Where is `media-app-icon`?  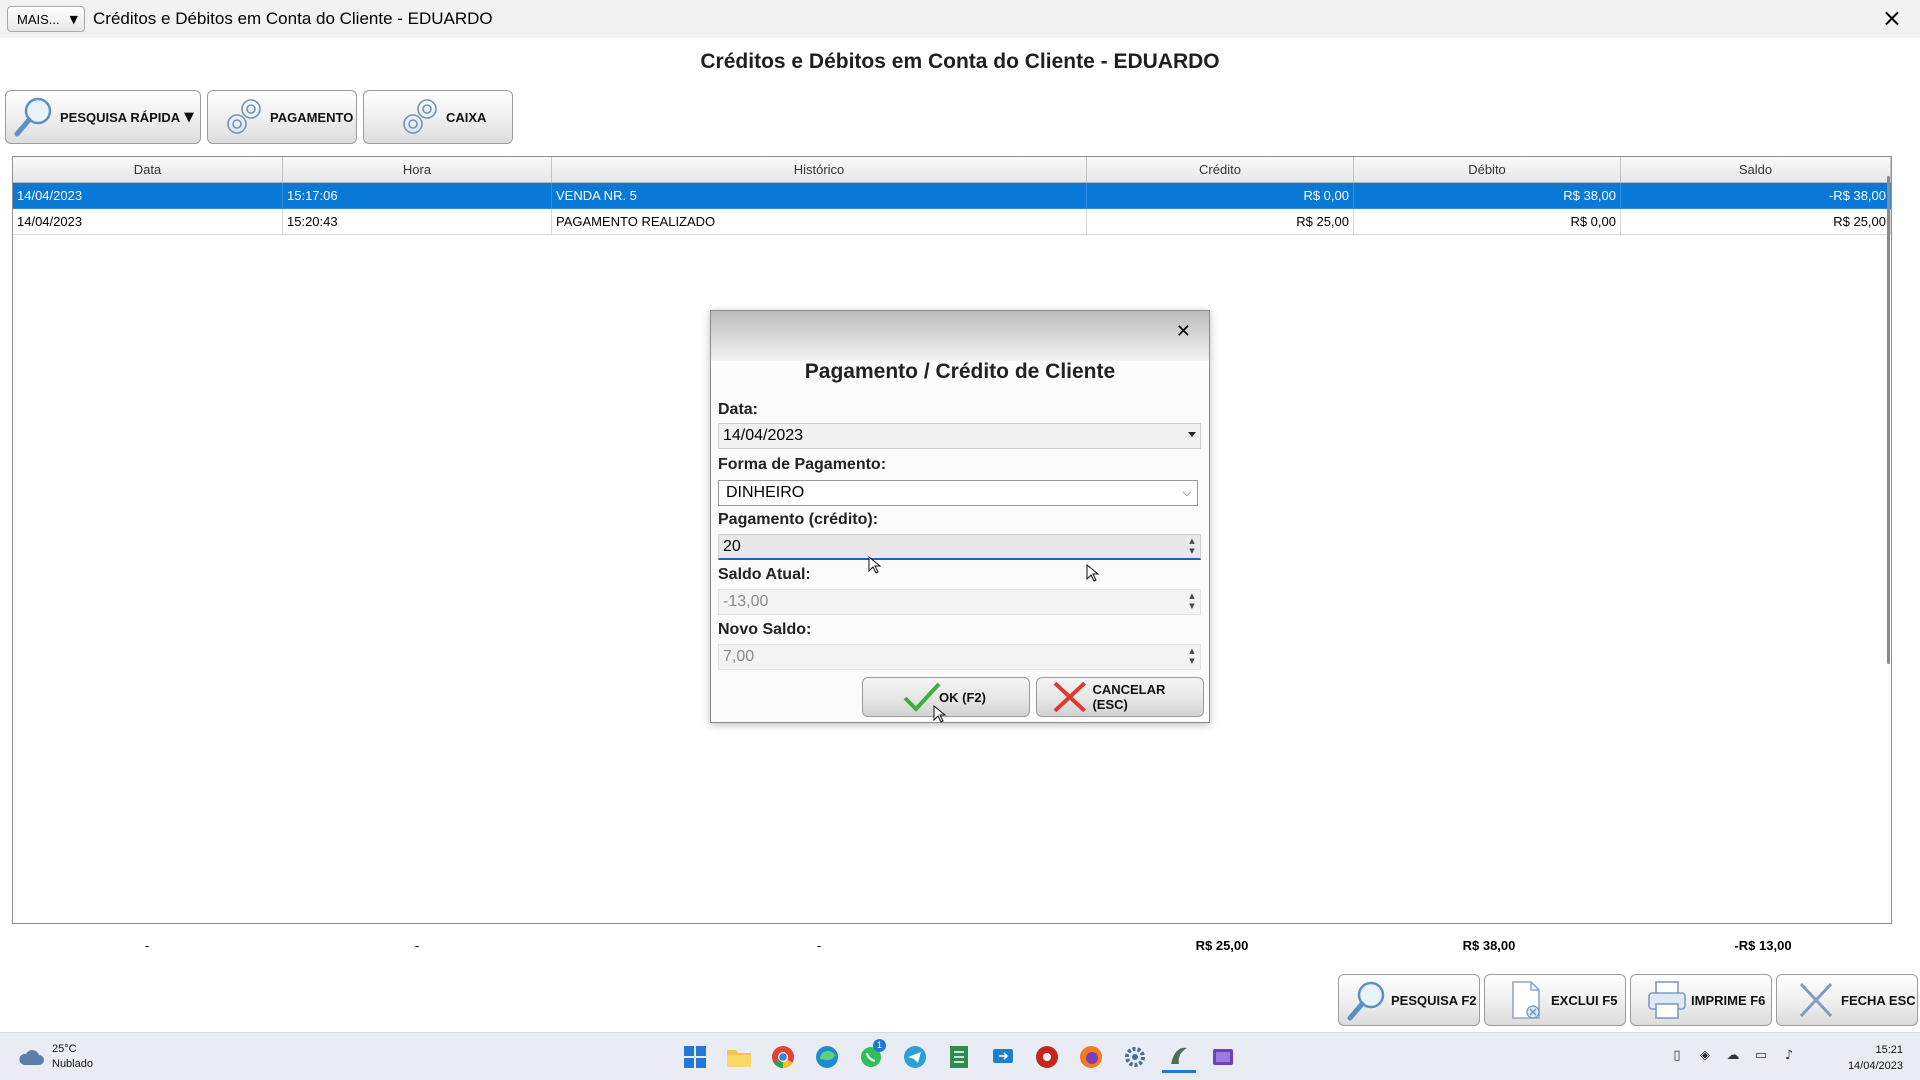
media-app-icon is located at coordinates (1223, 1057).